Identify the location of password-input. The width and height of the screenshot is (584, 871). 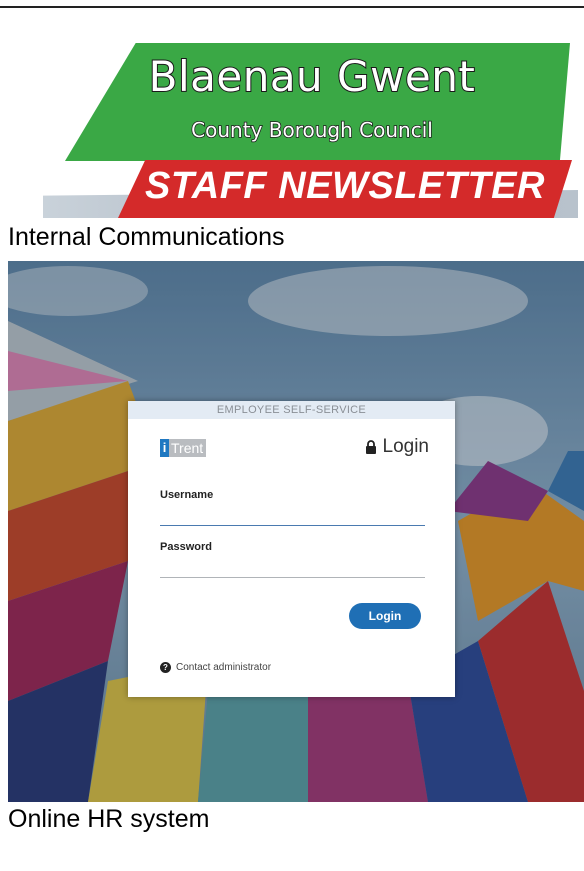
(292, 567).